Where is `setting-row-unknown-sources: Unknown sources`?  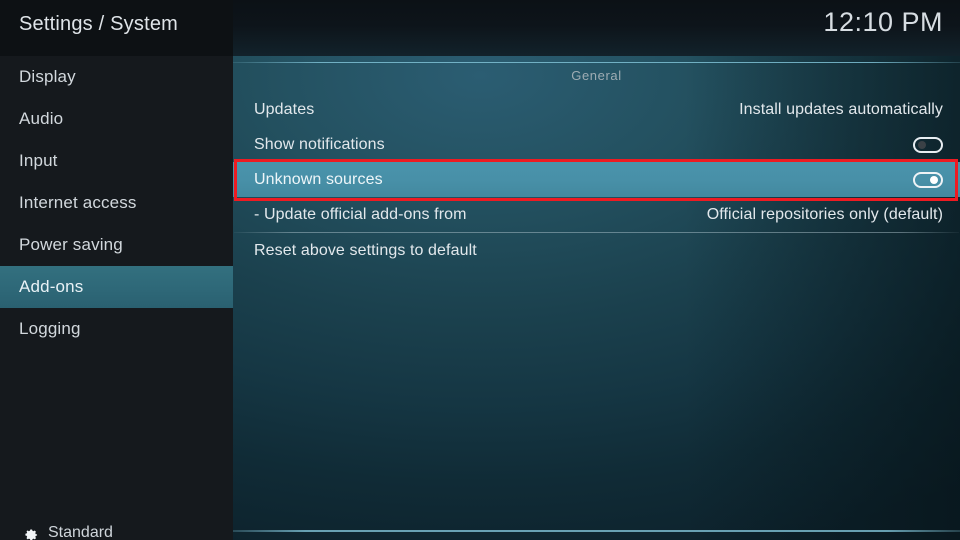
setting-row-unknown-sources: Unknown sources is located at coordinates (596, 179).